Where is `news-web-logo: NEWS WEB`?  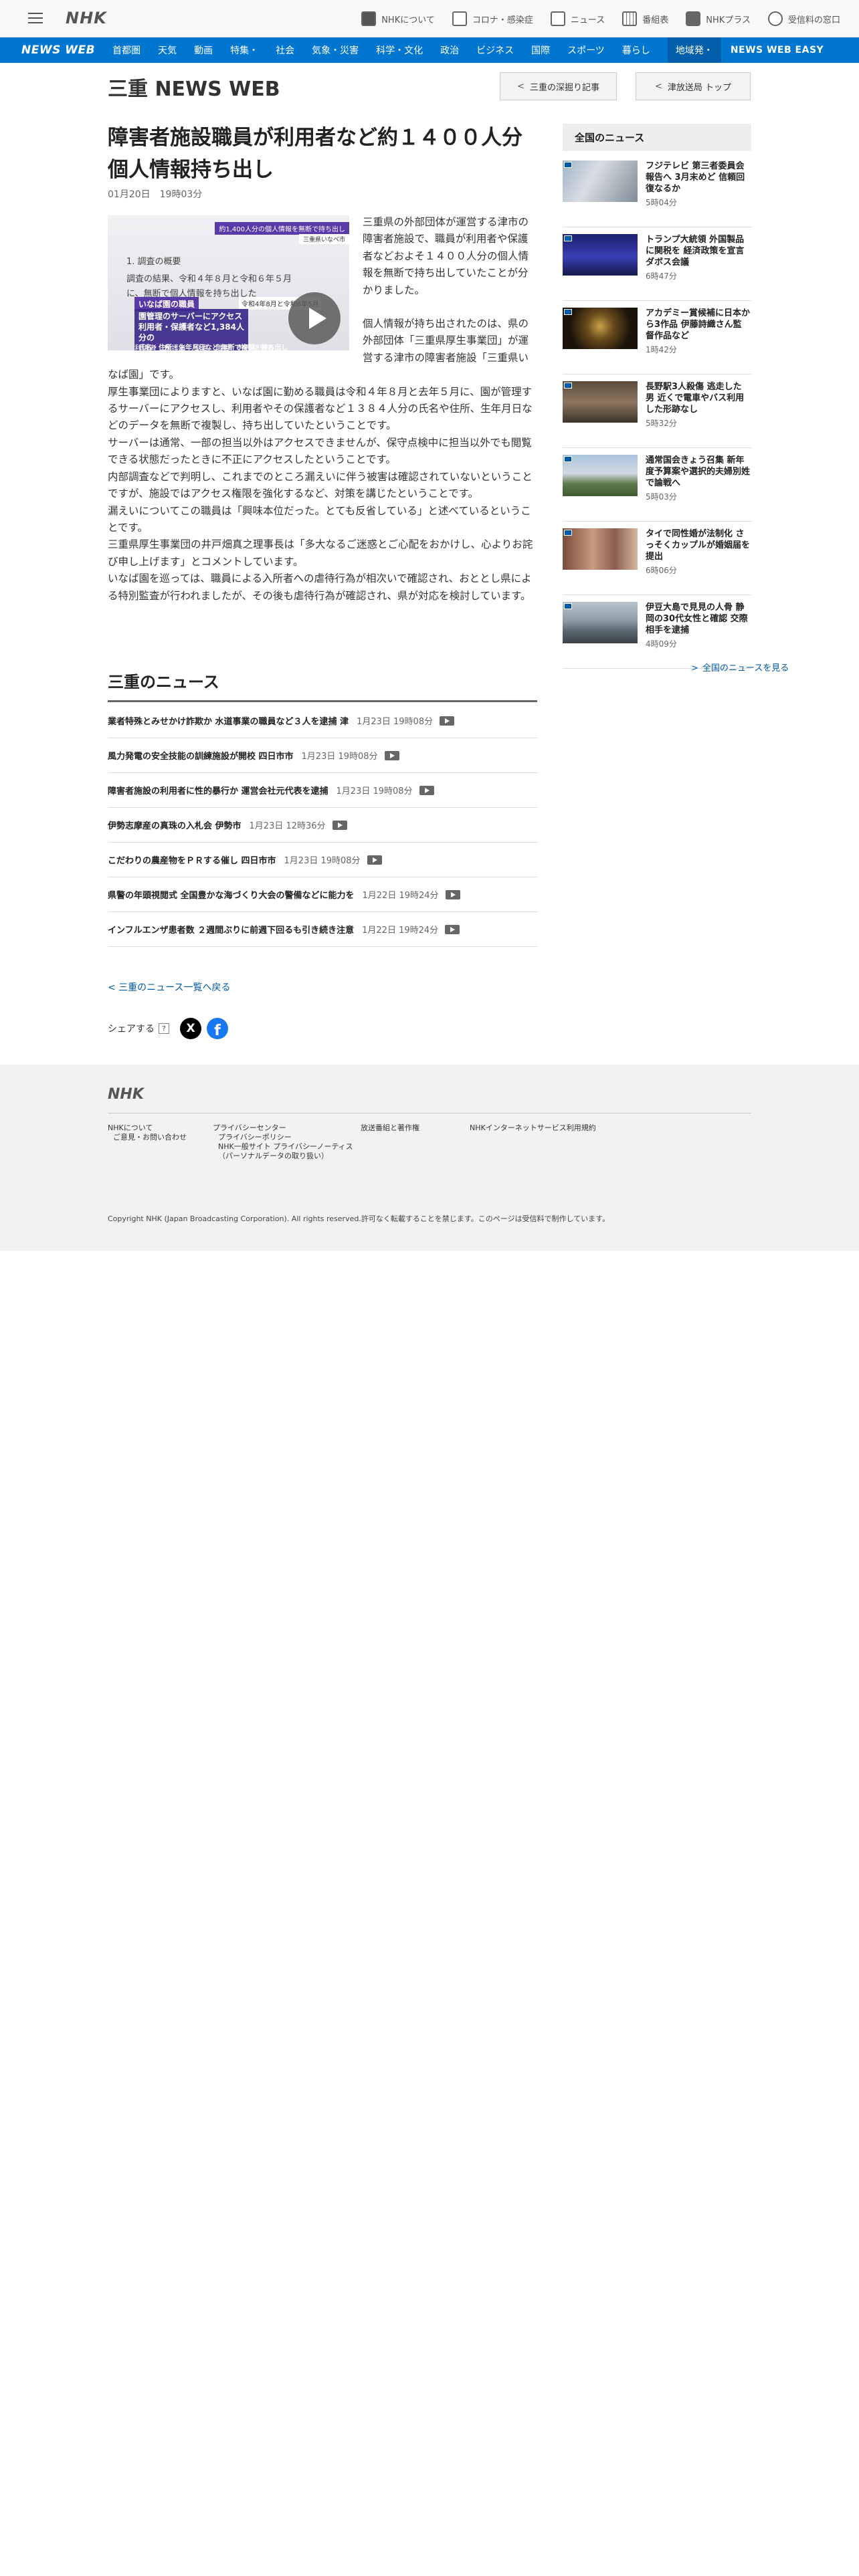 news-web-logo: NEWS WEB is located at coordinates (58, 50).